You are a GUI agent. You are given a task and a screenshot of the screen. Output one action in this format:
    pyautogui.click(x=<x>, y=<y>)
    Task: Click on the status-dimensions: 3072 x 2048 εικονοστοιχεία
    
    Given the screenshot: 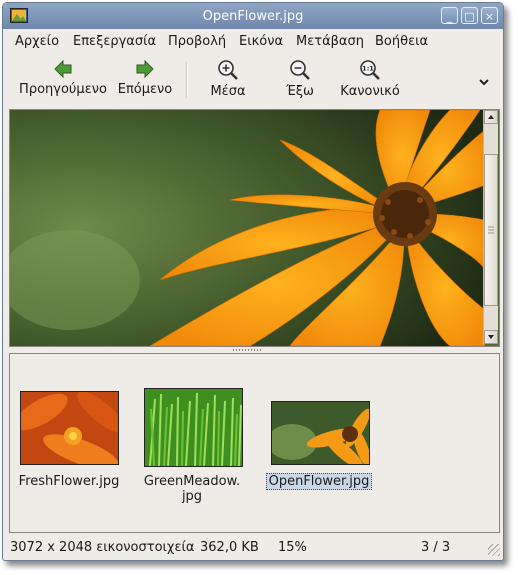 What is the action you would take?
    pyautogui.click(x=102, y=547)
    